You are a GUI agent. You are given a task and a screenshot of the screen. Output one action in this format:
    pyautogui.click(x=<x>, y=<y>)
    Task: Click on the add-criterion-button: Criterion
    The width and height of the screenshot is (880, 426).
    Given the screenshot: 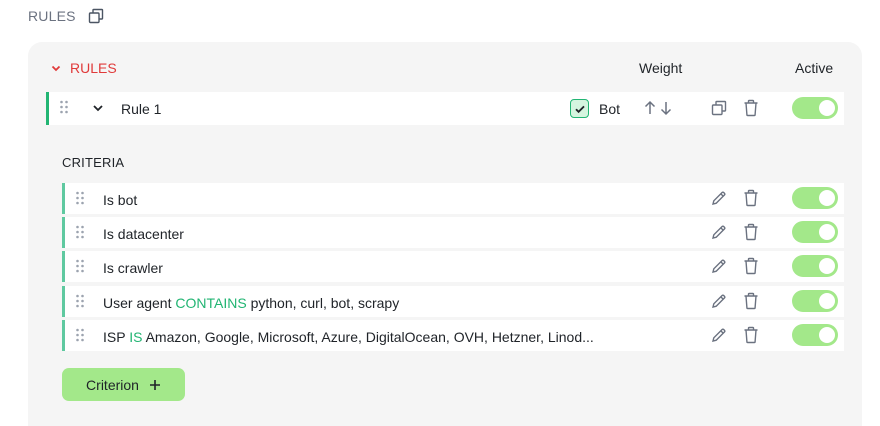 What is the action you would take?
    pyautogui.click(x=123, y=384)
    